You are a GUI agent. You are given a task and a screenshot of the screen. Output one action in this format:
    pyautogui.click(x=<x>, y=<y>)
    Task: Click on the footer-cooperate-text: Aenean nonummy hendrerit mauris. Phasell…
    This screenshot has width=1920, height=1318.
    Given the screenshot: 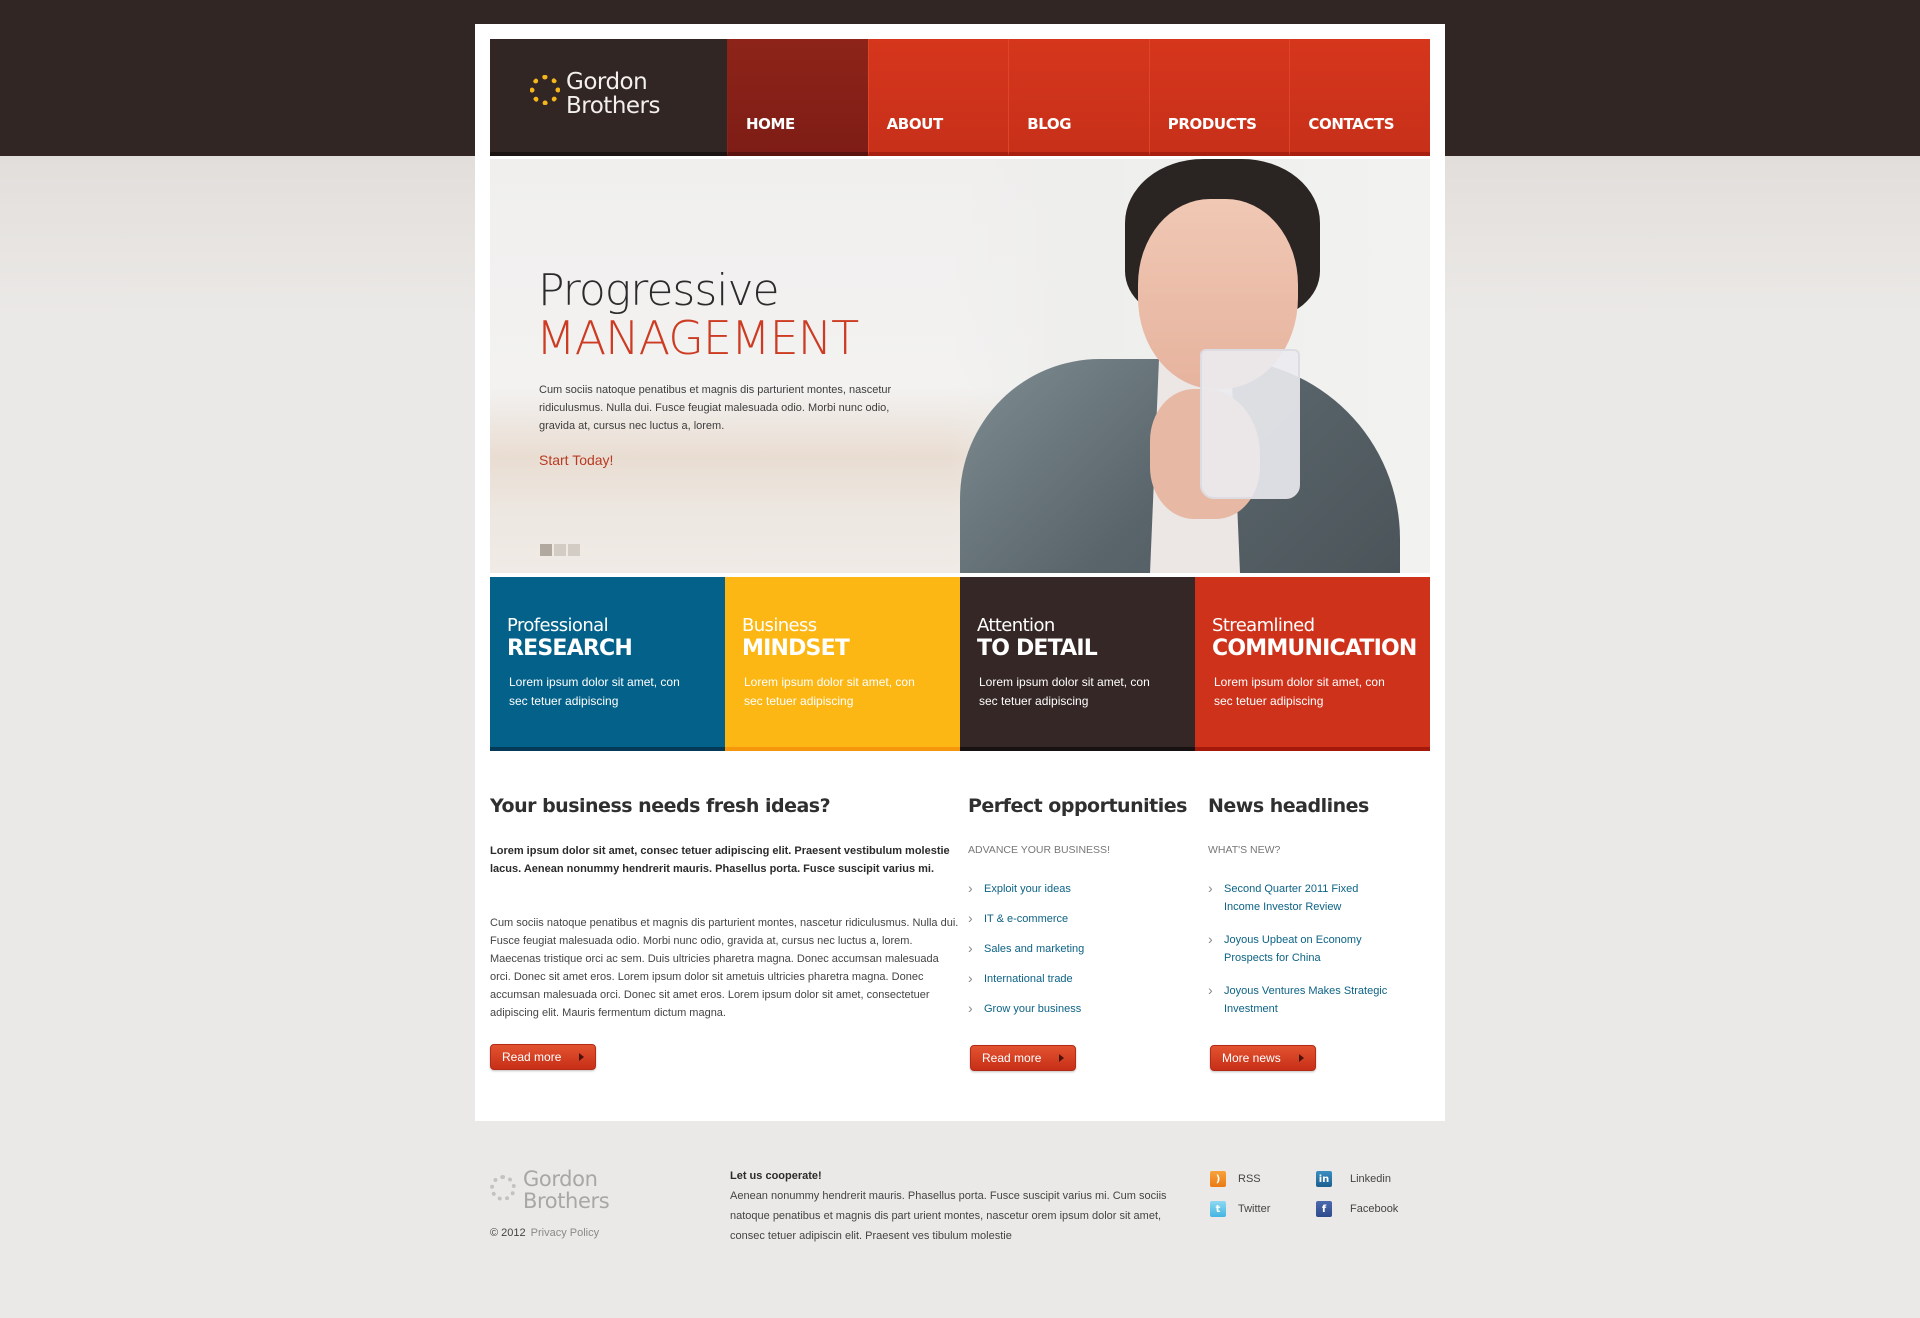 What is the action you would take?
    pyautogui.click(x=948, y=1216)
    